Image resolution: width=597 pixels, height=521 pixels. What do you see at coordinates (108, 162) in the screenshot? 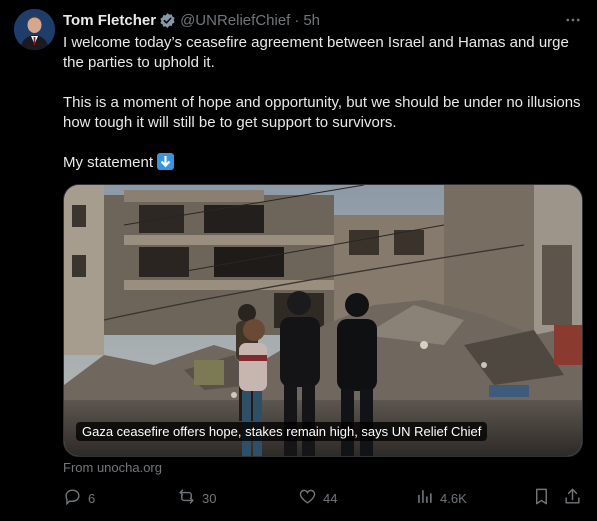
I see `statement-label: My statement` at bounding box center [108, 162].